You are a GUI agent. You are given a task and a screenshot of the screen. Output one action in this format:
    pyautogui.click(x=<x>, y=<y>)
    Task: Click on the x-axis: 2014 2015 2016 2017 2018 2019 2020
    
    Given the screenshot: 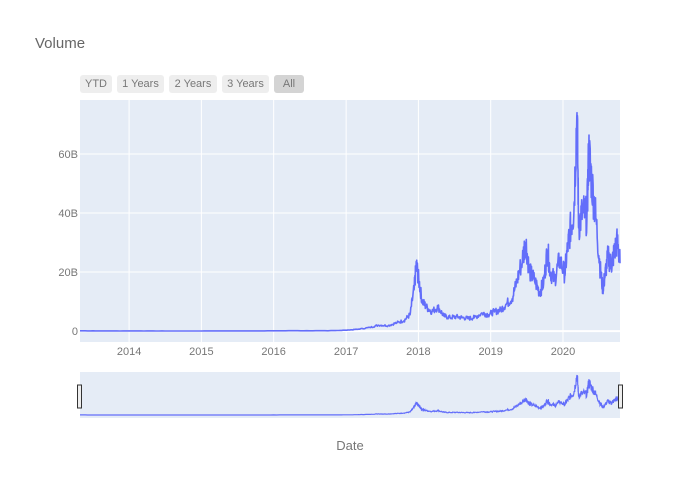 What is the action you would take?
    pyautogui.click(x=346, y=352)
    